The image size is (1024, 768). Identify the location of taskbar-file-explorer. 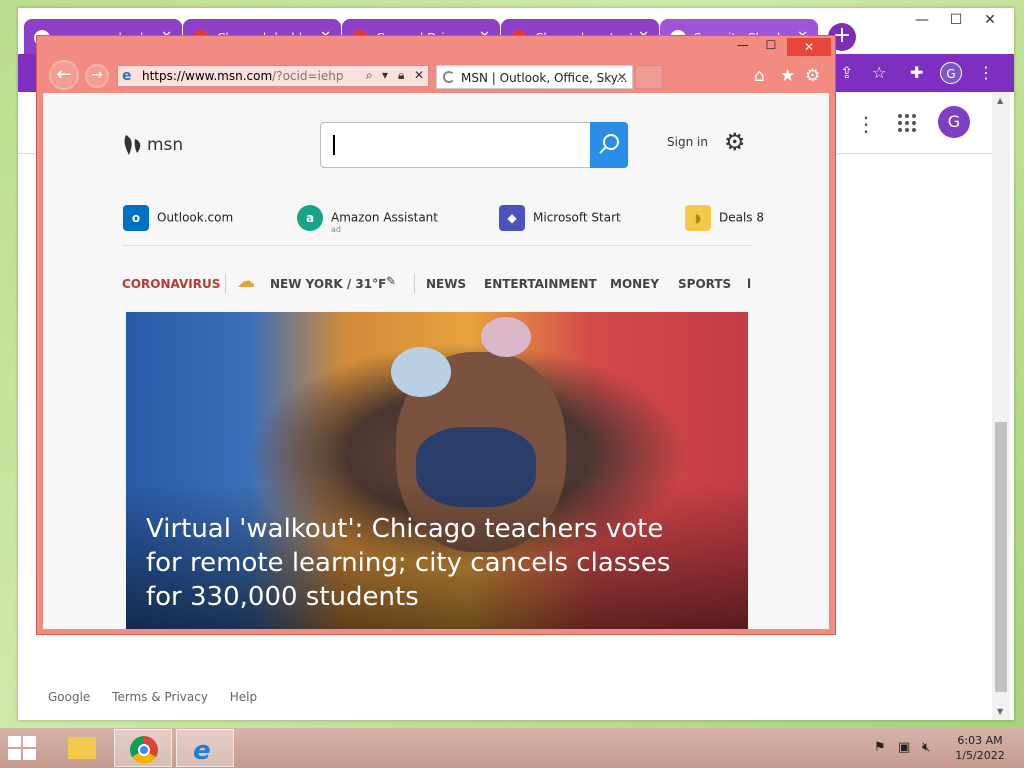
(81, 748).